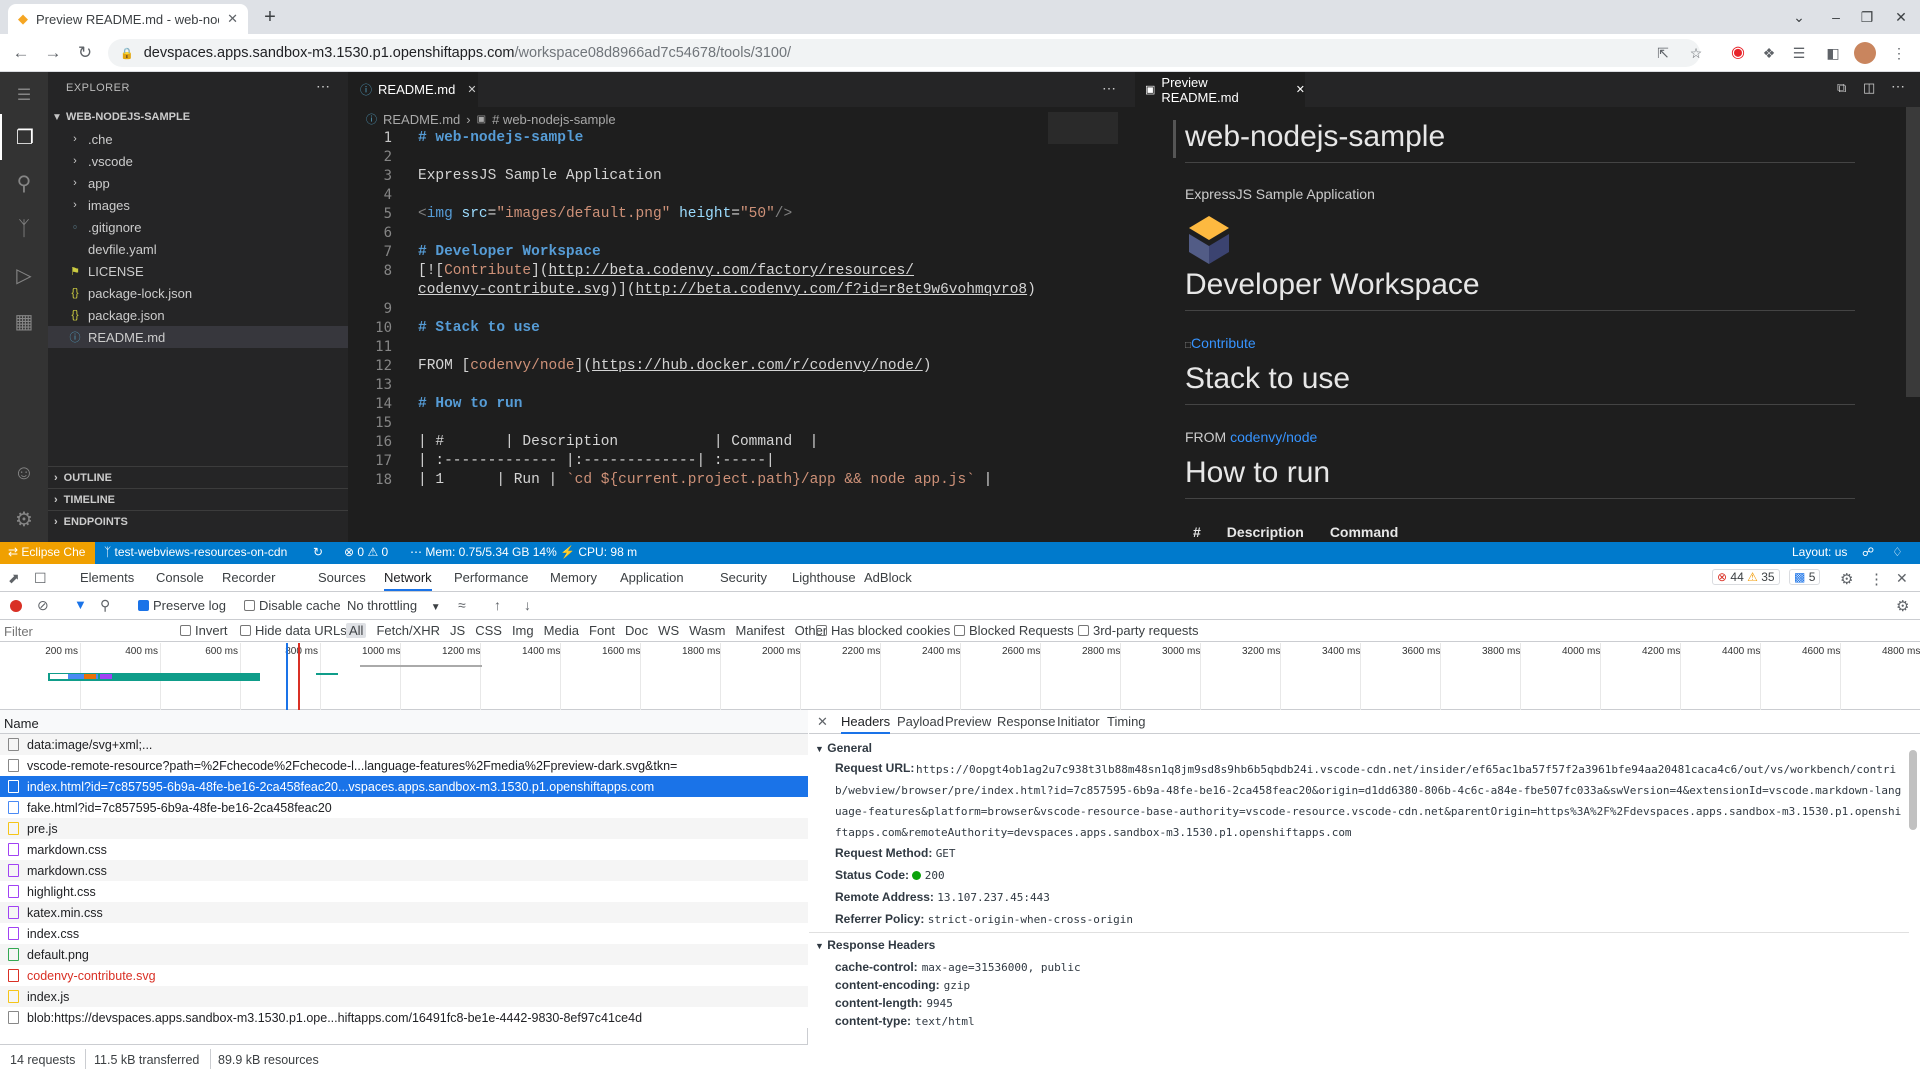  I want to click on detail-tab-headers: Headers, so click(866, 724).